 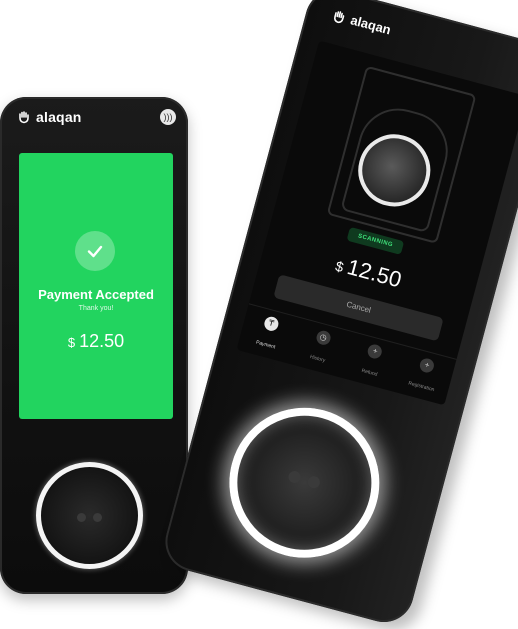 I want to click on nav-label: Registration, so click(x=421, y=387).